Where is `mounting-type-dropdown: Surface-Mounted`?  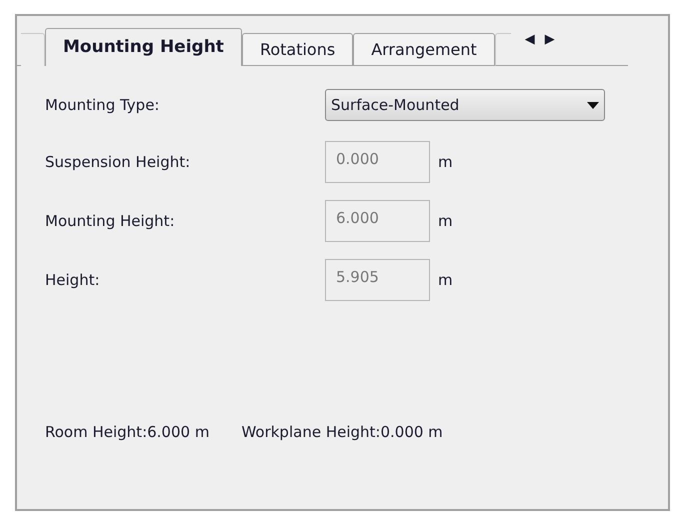 mounting-type-dropdown: Surface-Mounted is located at coordinates (465, 105).